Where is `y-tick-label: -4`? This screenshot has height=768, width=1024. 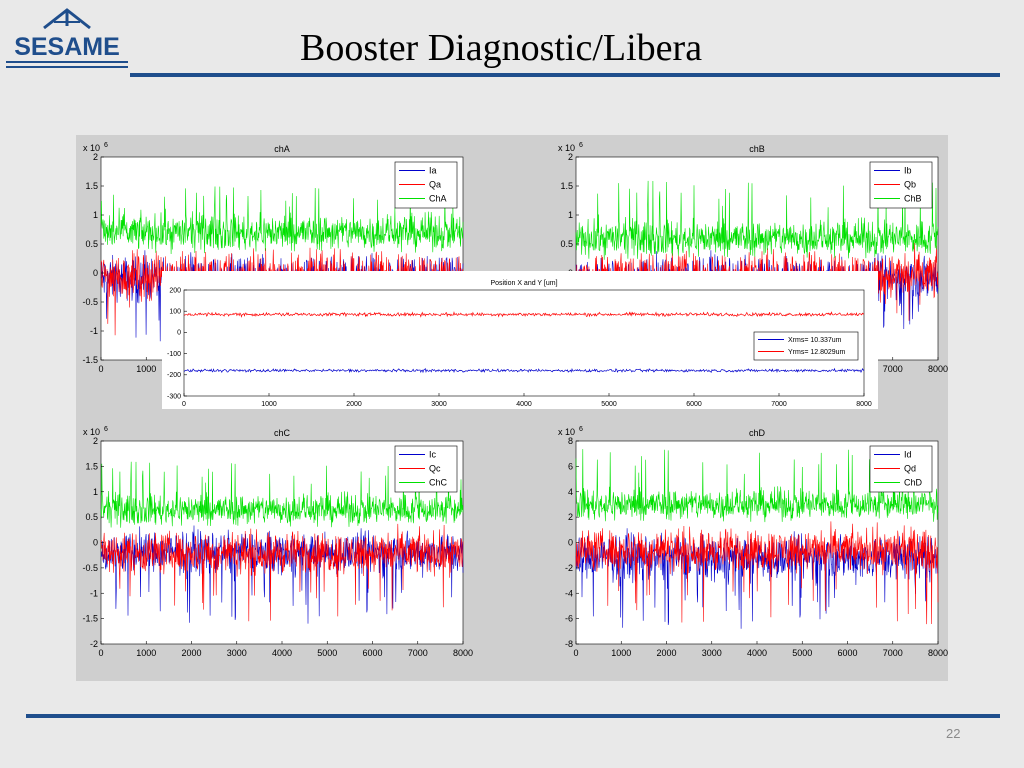 y-tick-label: -4 is located at coordinates (569, 593).